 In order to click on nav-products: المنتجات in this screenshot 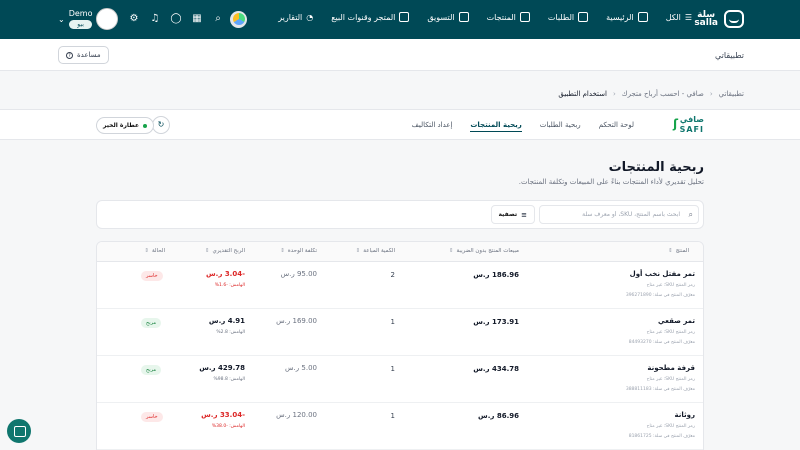, I will do `click(508, 17)`.